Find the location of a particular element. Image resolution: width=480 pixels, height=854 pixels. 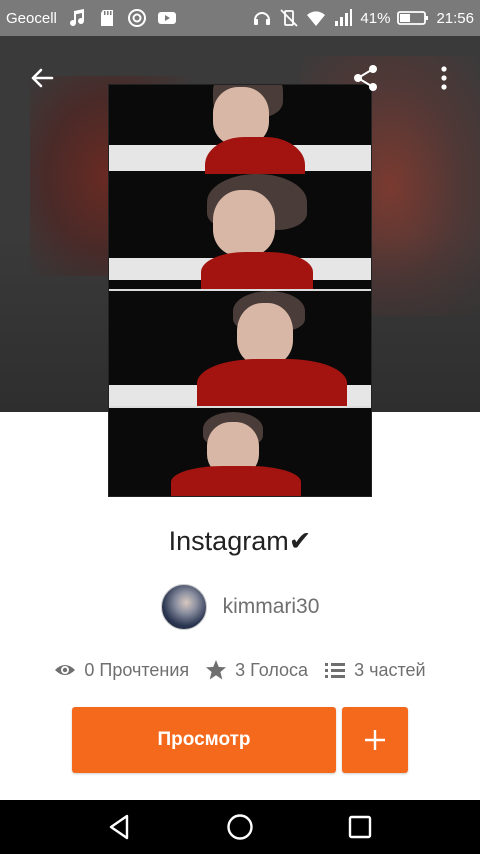

reads-stat: 0 Прочтения is located at coordinates (121, 670).